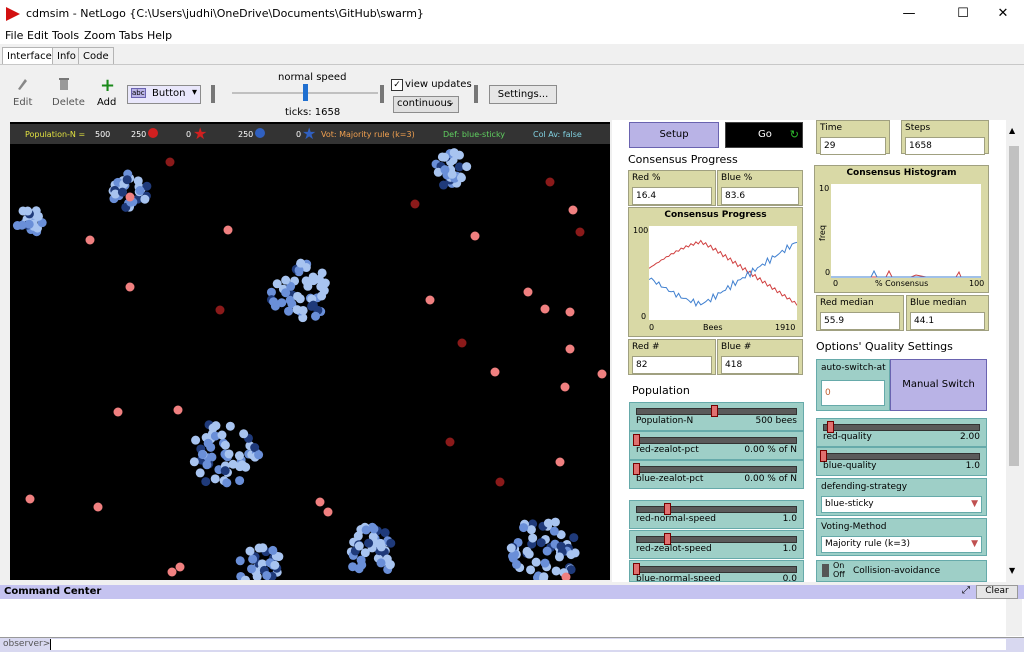  I want to click on expand-icon: ⤢, so click(966, 590).